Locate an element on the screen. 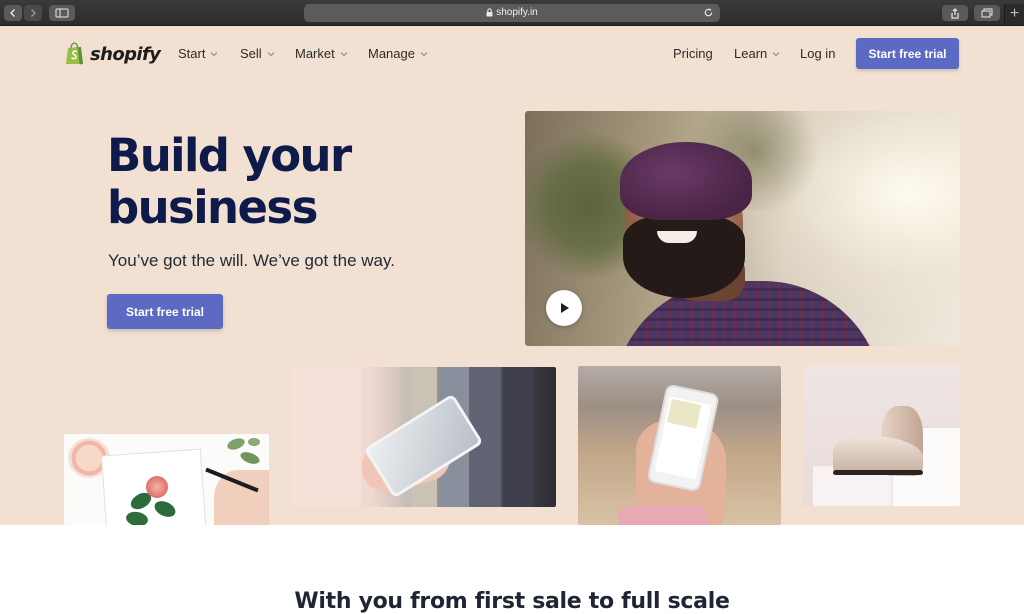 The height and width of the screenshot is (614, 1024). nav-manage-label: Manage is located at coordinates (391, 53).